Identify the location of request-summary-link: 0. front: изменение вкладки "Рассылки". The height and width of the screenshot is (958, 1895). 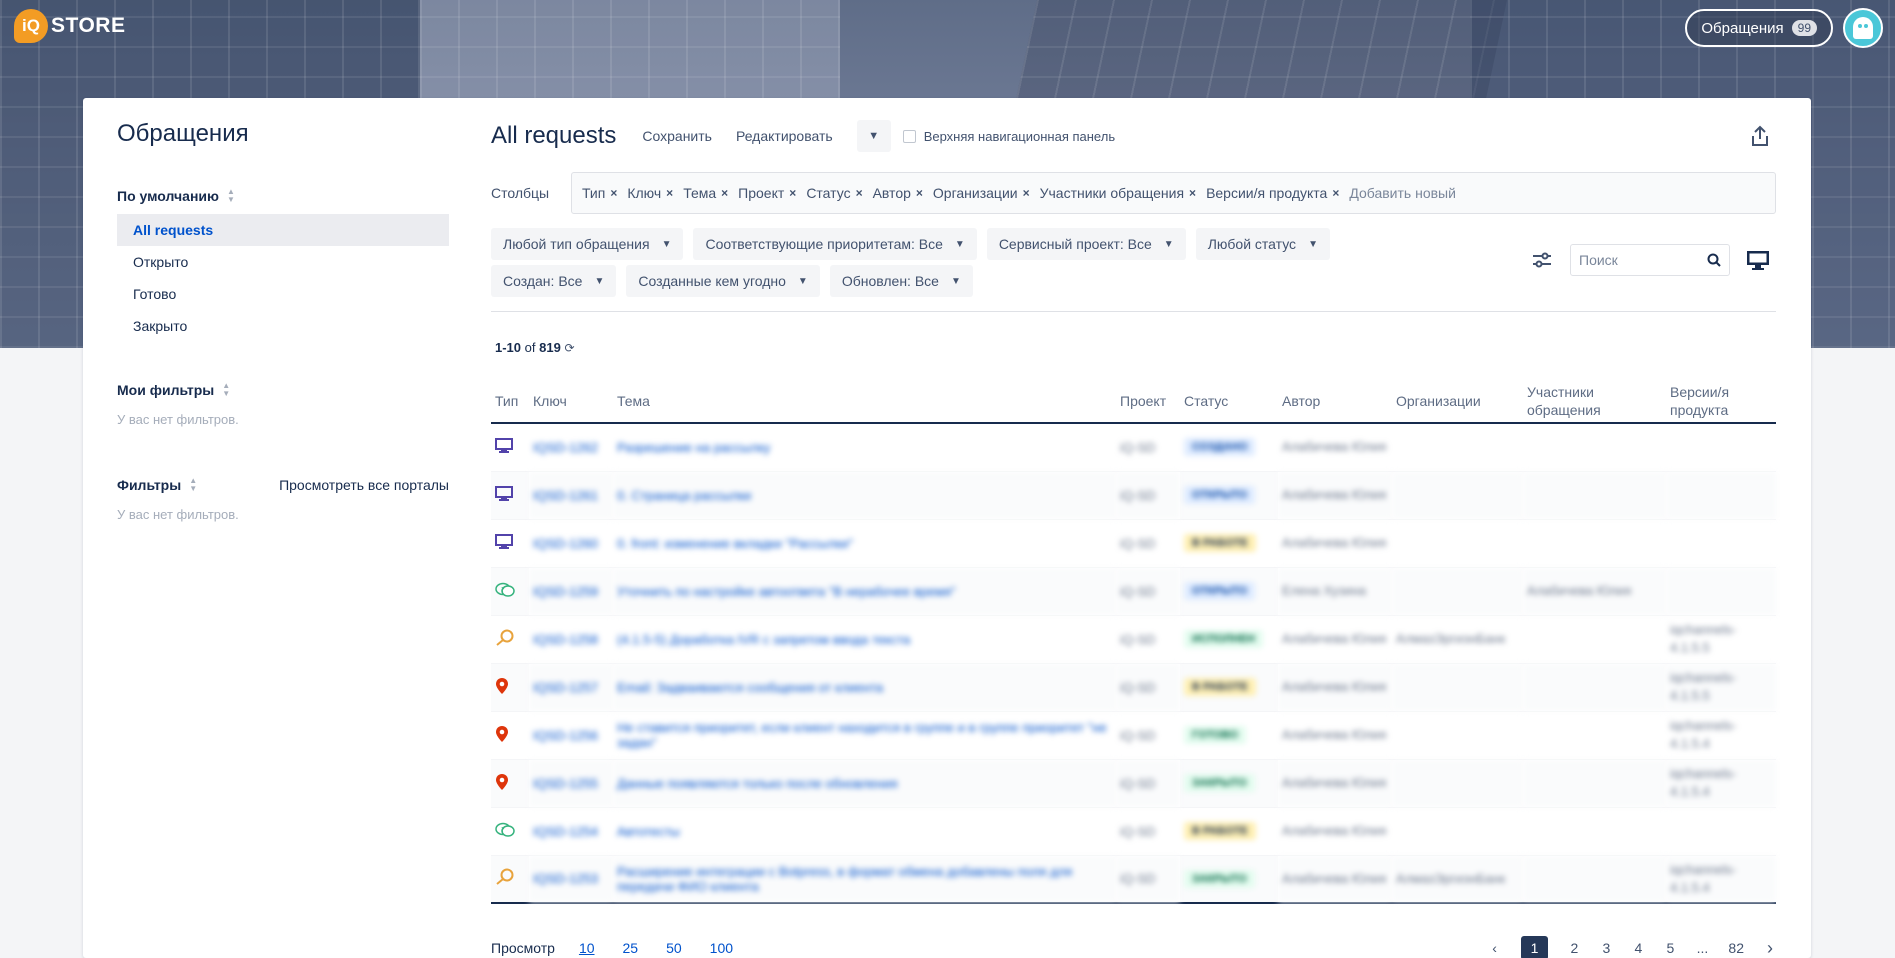
(864, 543).